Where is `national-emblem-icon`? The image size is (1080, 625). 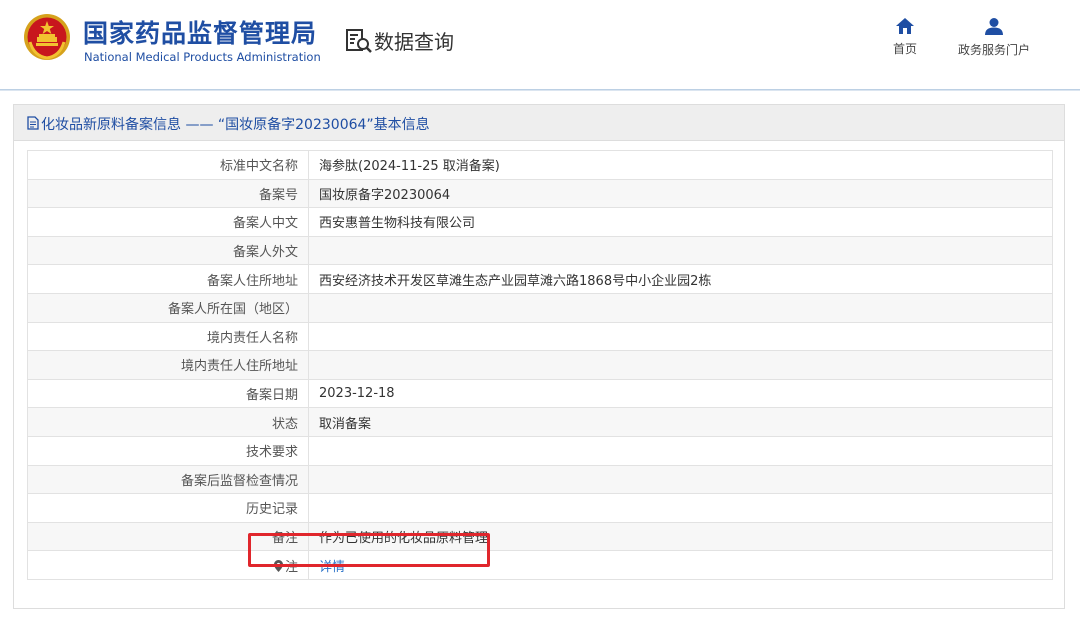 national-emblem-icon is located at coordinates (47, 37).